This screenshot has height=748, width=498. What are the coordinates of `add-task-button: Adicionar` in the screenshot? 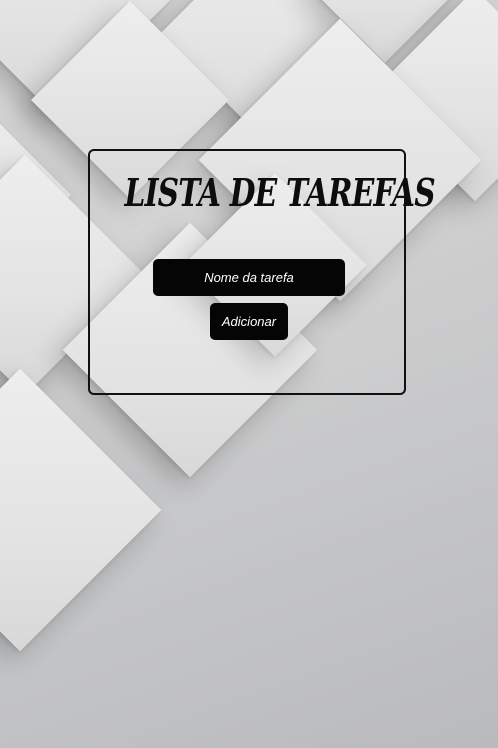 It's located at (249, 321).